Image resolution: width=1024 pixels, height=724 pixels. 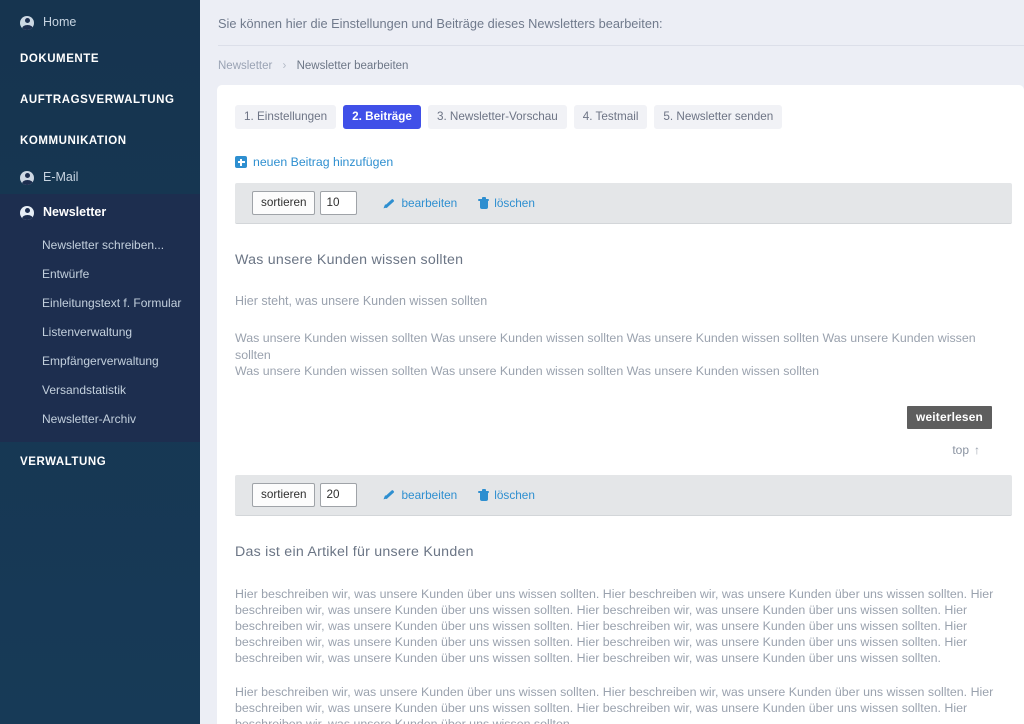 I want to click on plus-square-icon, so click(x=241, y=162).